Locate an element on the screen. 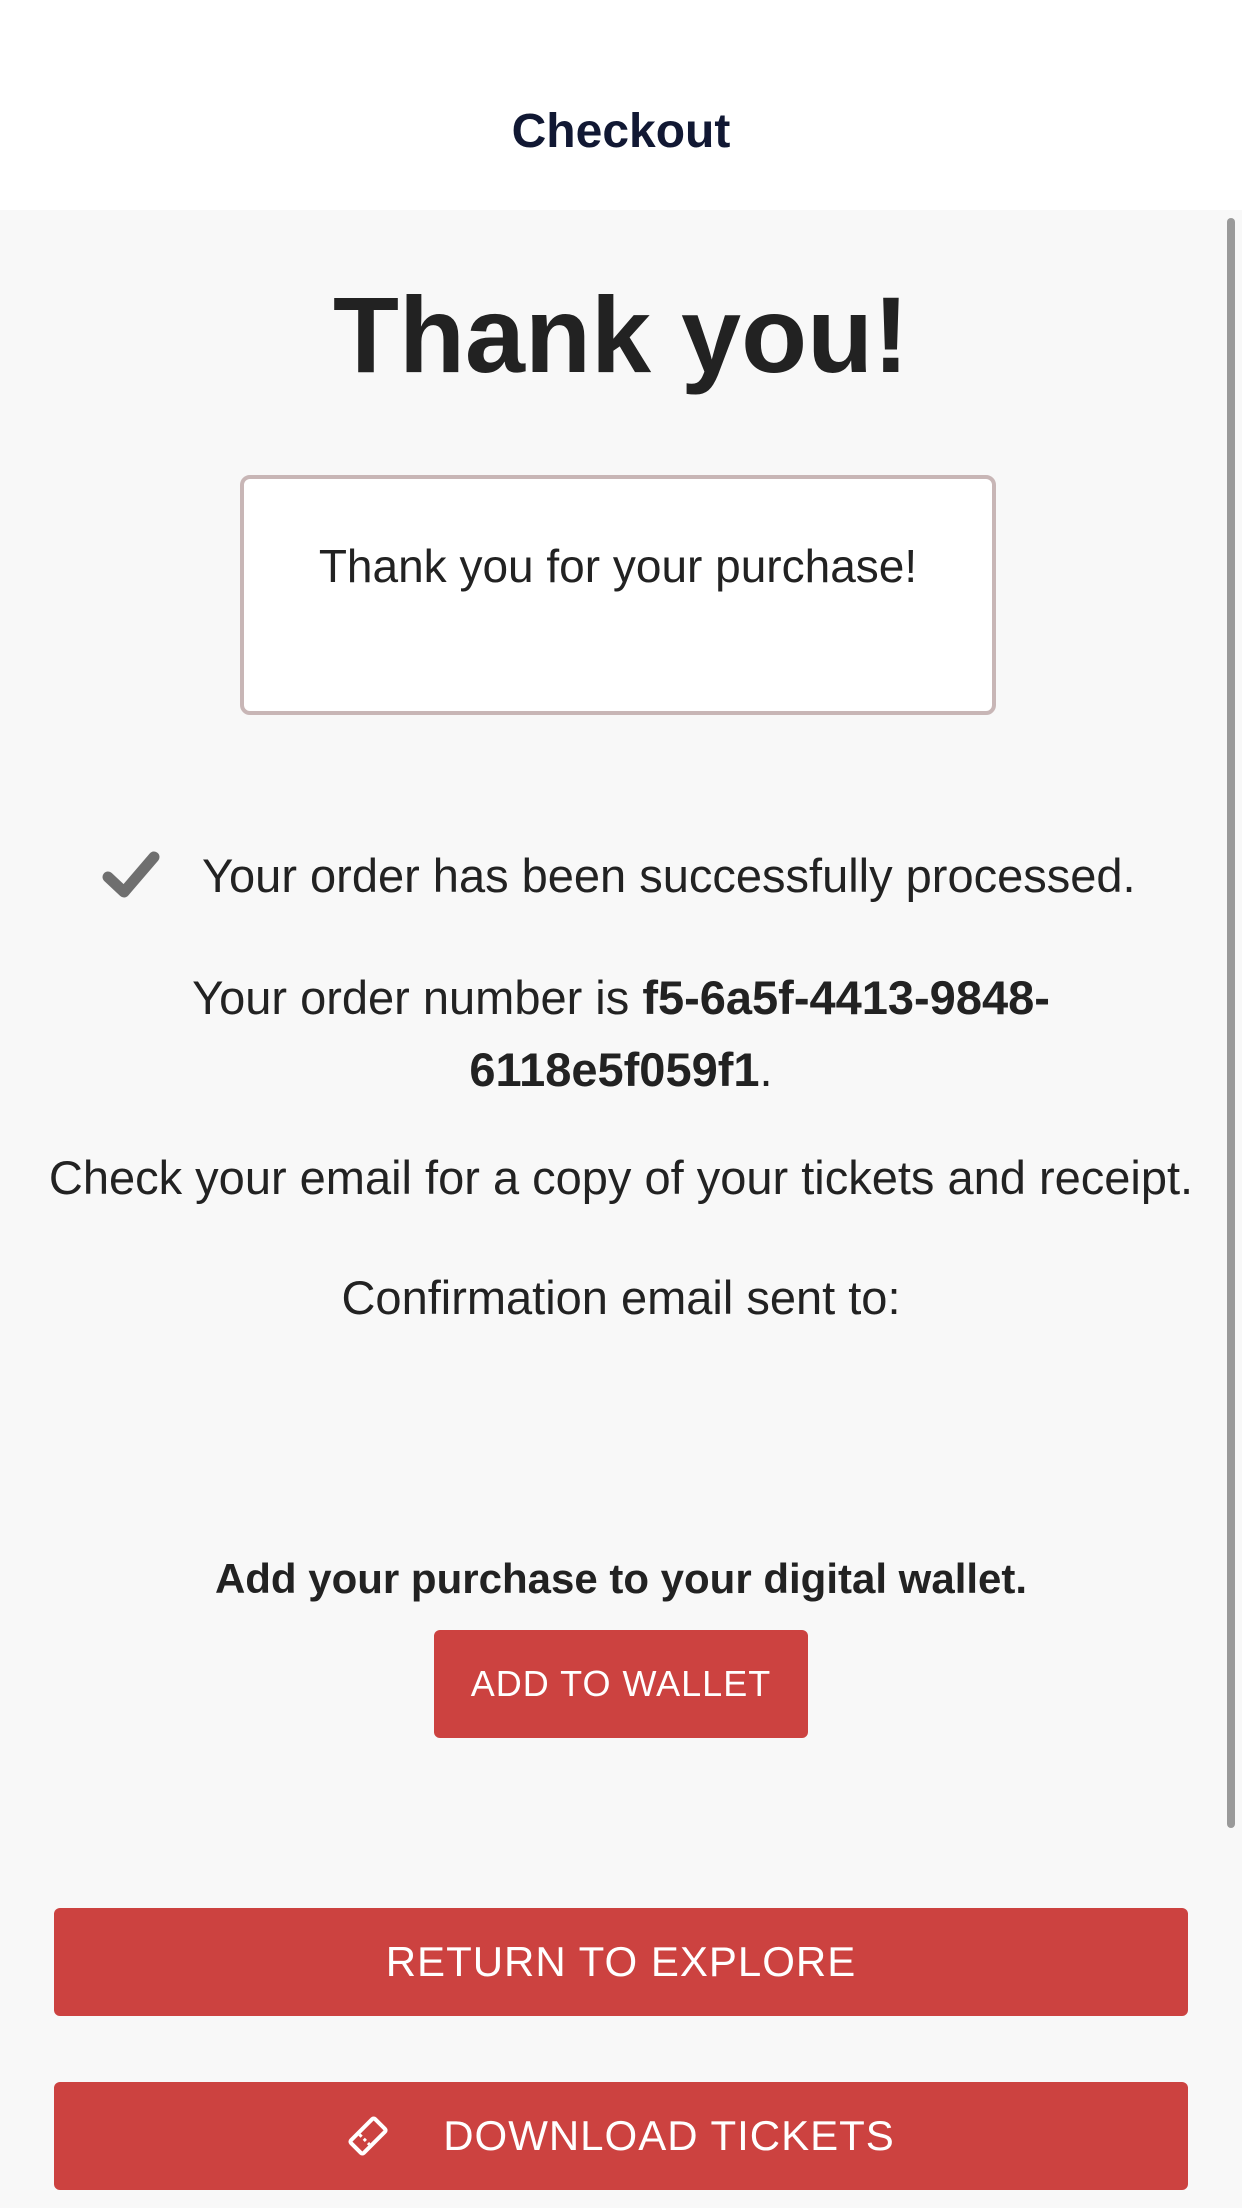 Image resolution: width=1242 pixels, height=2208 pixels. return-button-label: RETURN TO EXPLORE is located at coordinates (621, 1961).